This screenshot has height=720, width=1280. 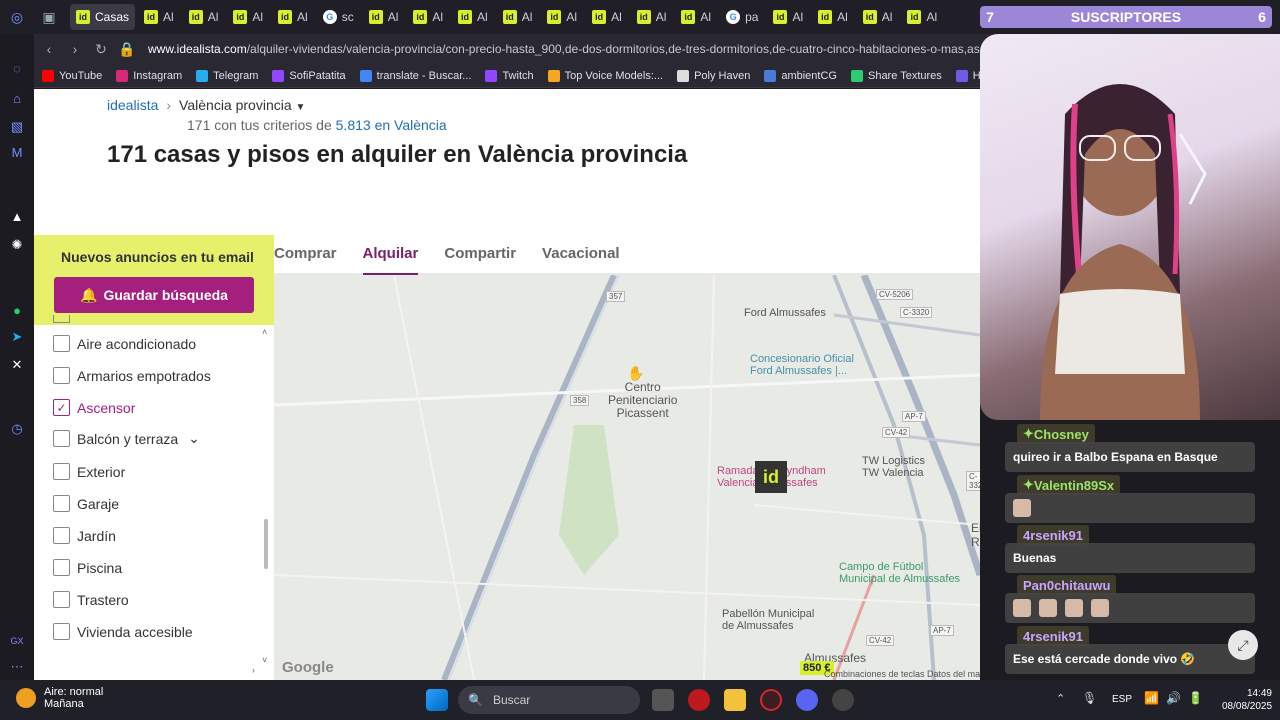 I want to click on start-icon, so click(x=437, y=700).